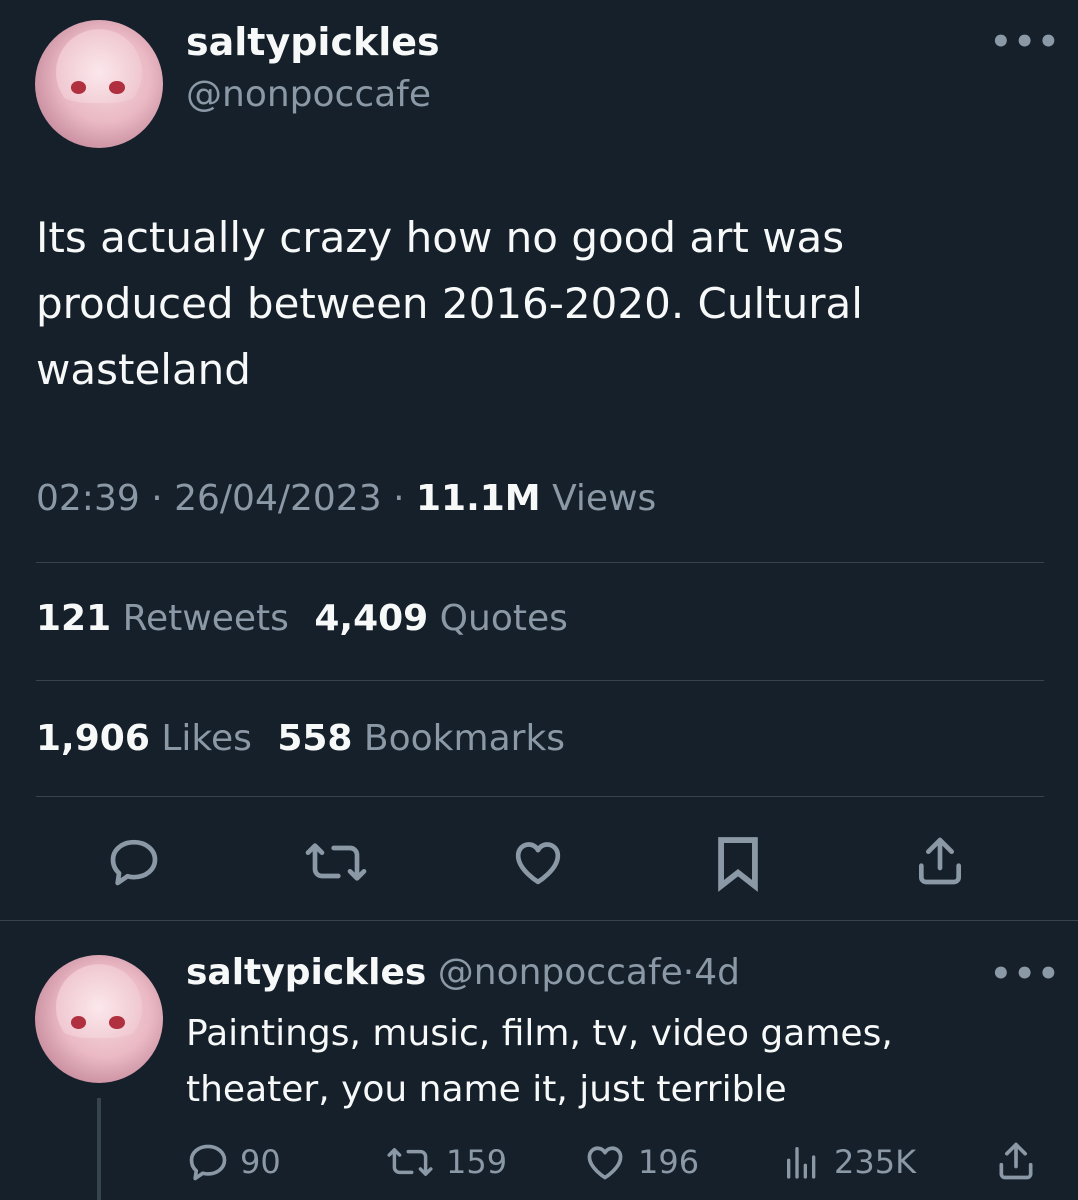  Describe the element at coordinates (940, 861) in the screenshot. I see `share-icon` at that location.